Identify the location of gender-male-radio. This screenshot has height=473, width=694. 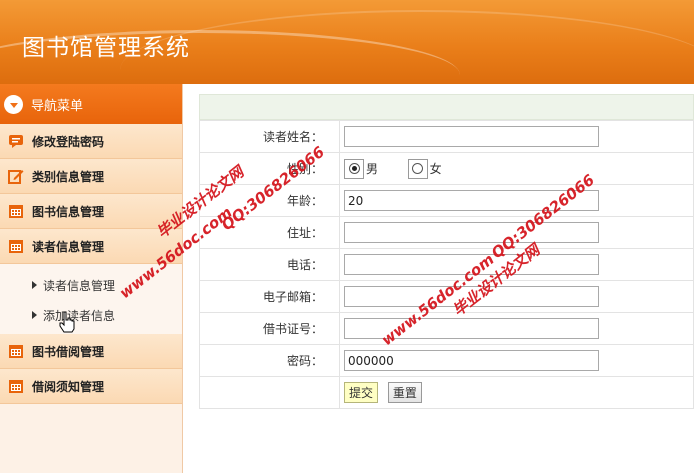
(354, 168).